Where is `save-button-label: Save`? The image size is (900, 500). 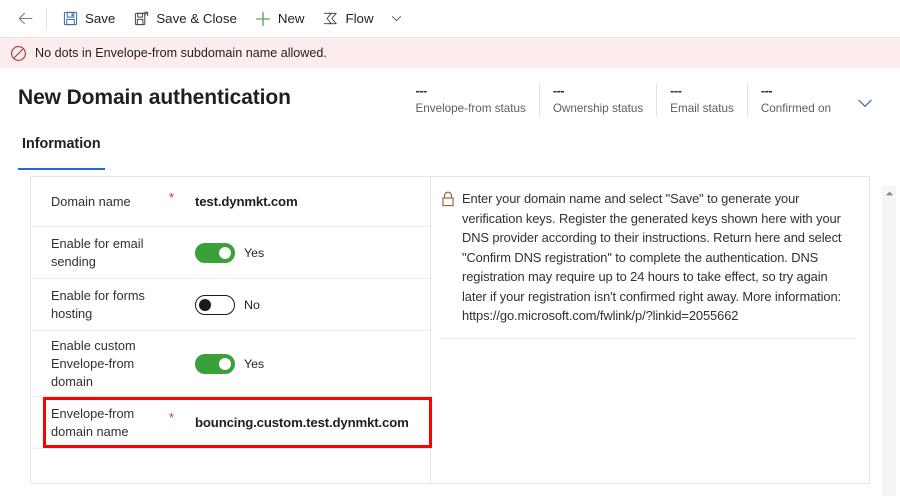
save-button-label: Save is located at coordinates (100, 18).